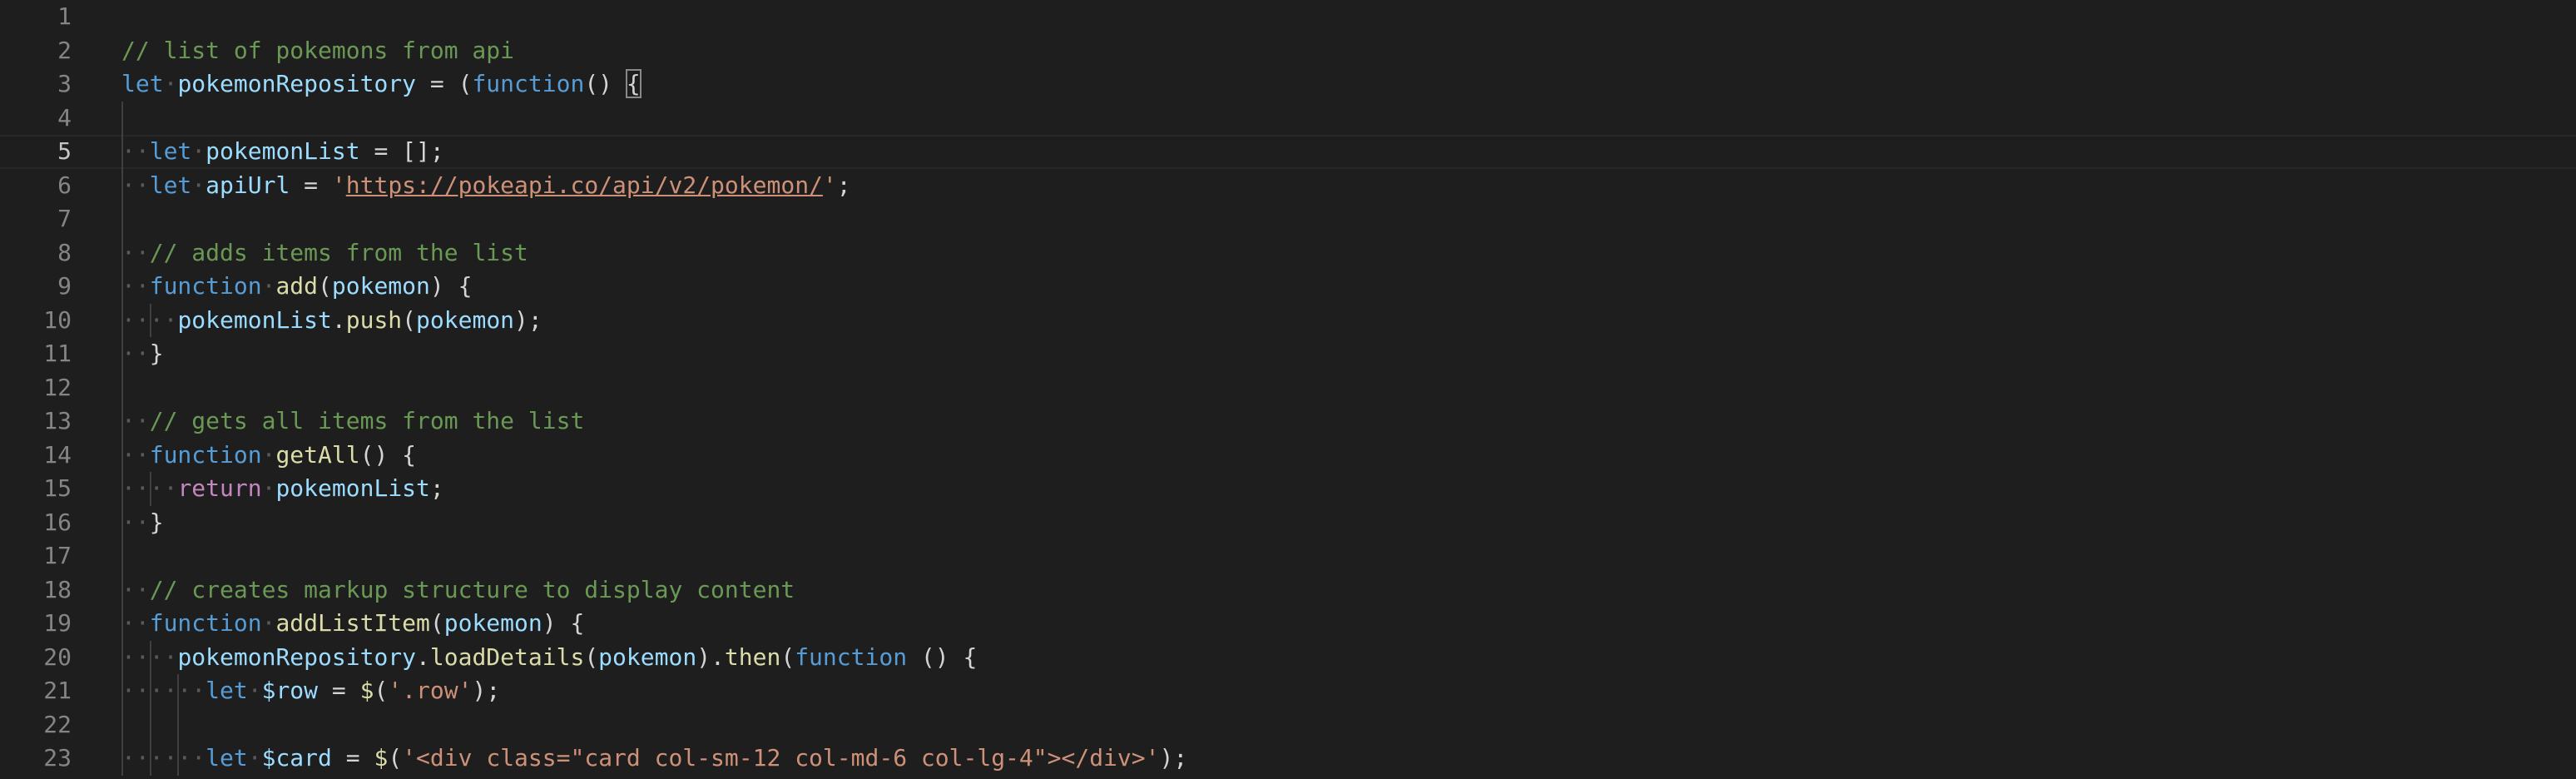 The width and height of the screenshot is (2576, 779). What do you see at coordinates (283, 152) in the screenshot?
I see `code-text: ··let·pokemonList = [];` at bounding box center [283, 152].